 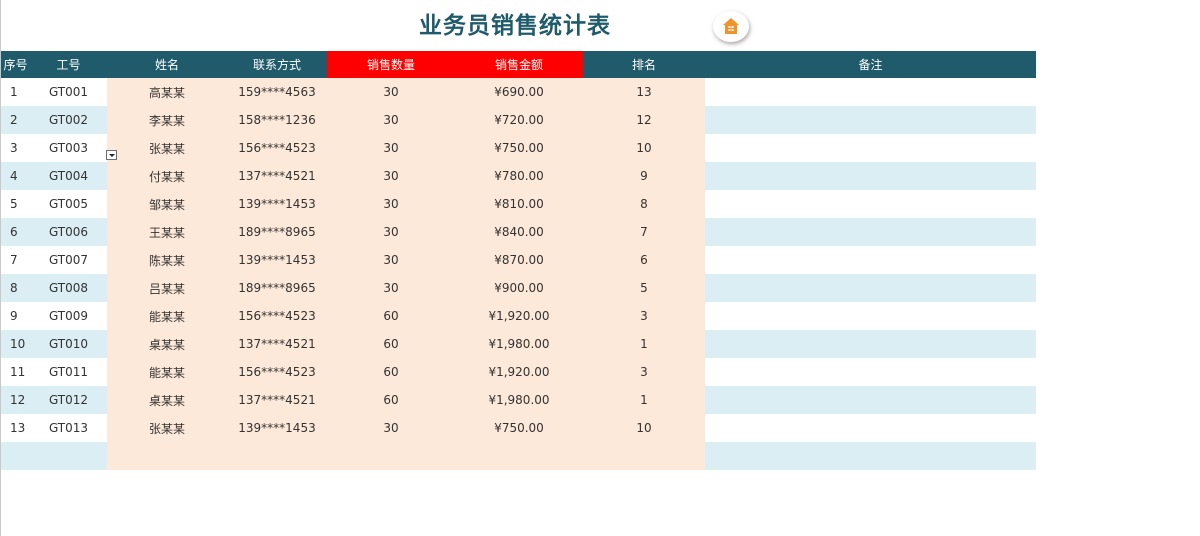 I want to click on header-qty: 销售数量, so click(x=391, y=64).